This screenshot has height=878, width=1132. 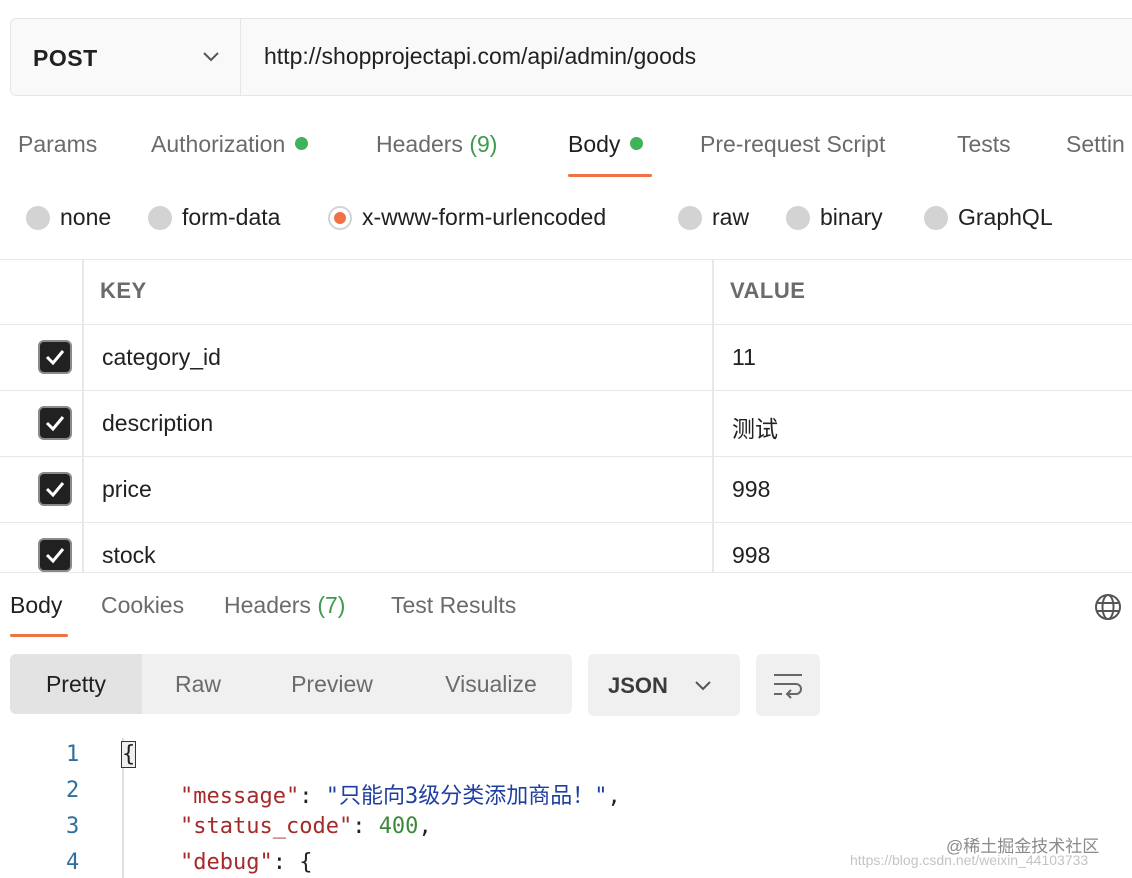 What do you see at coordinates (969, 860) in the screenshot?
I see `watermark-url: https://blog.csdn.net/weixin_44103733` at bounding box center [969, 860].